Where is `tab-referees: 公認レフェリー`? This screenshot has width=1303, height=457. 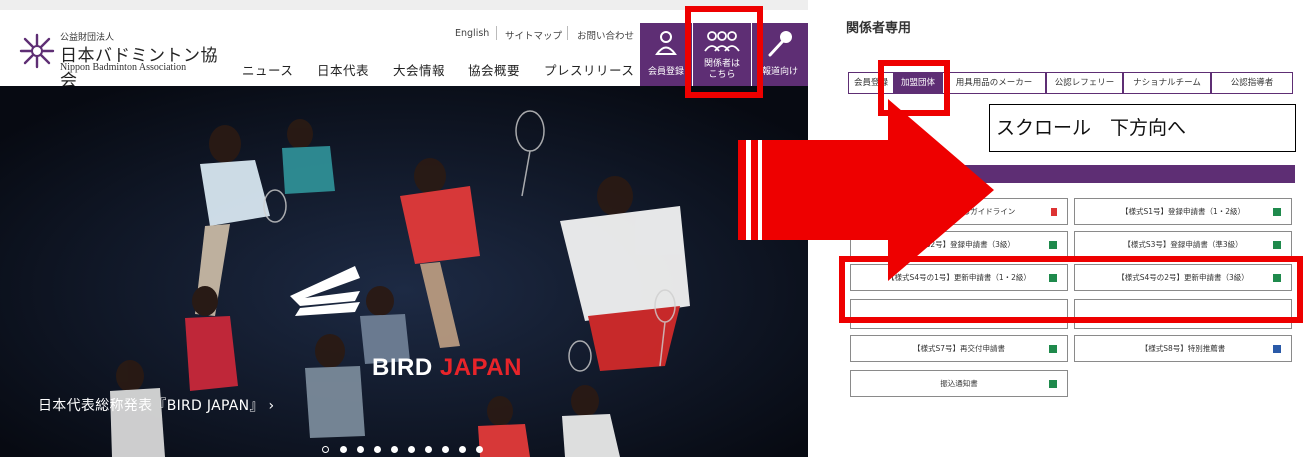
tab-referees: 公認レフェリー is located at coordinates (1084, 83).